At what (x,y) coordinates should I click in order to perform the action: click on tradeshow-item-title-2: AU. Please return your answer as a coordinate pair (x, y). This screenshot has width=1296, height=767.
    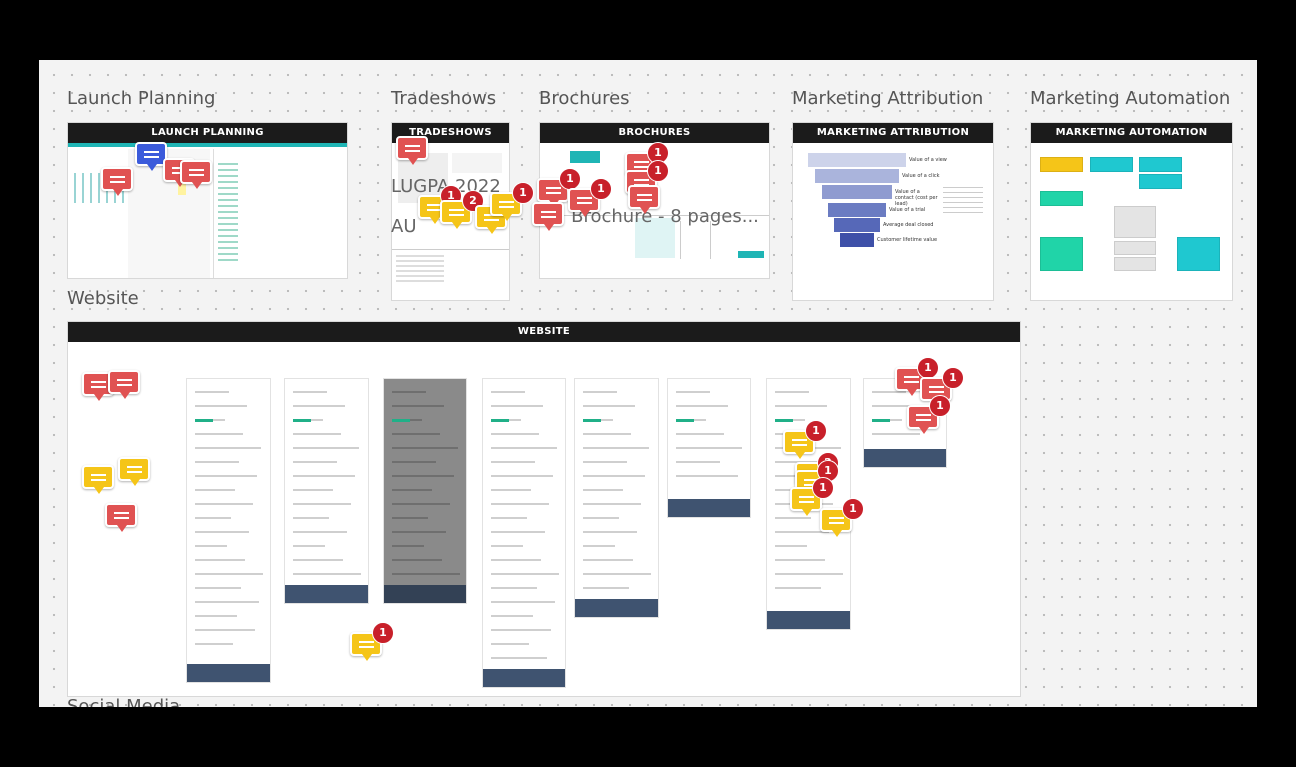
    Looking at the image, I should click on (404, 226).